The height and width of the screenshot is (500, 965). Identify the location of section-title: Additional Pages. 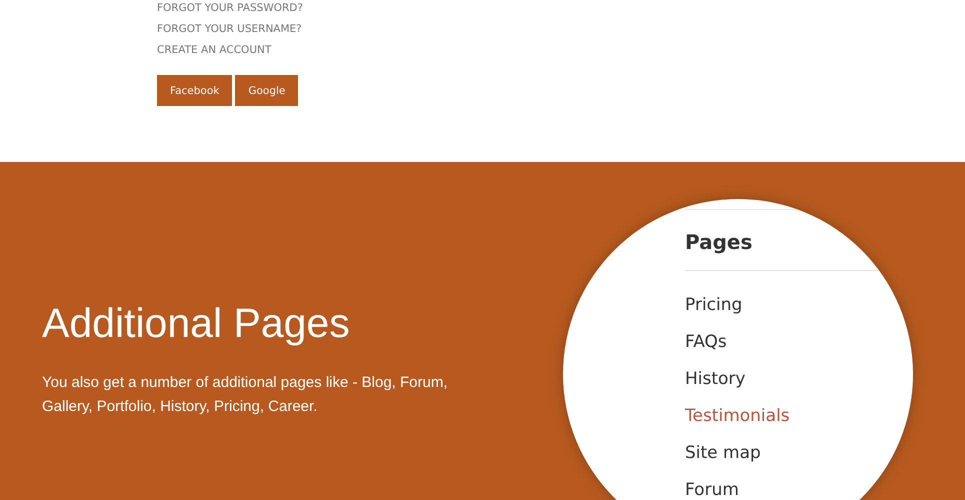
(196, 323).